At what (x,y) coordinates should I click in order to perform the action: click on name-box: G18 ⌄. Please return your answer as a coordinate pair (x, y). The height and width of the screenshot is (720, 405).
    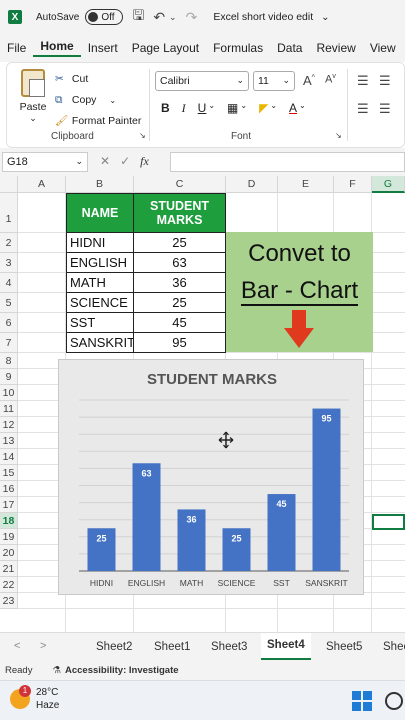
    Looking at the image, I should click on (45, 162).